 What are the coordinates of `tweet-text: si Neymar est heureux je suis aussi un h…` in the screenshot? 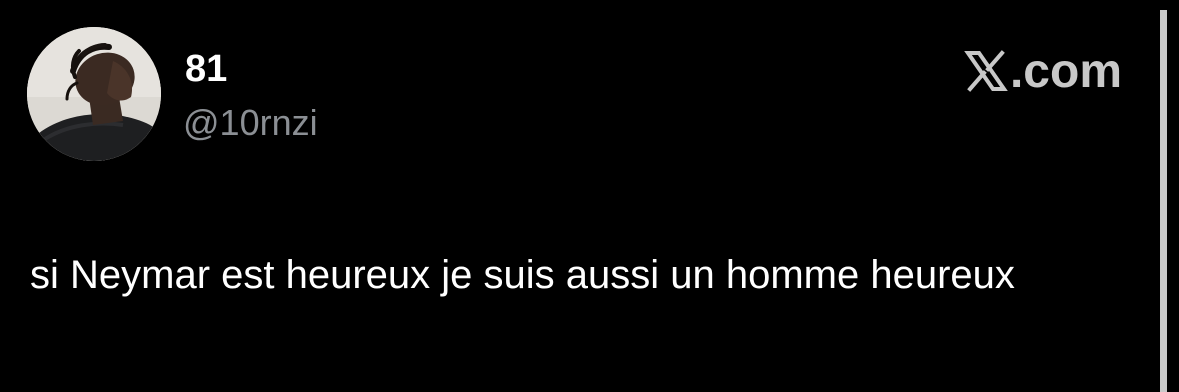 It's located at (522, 275).